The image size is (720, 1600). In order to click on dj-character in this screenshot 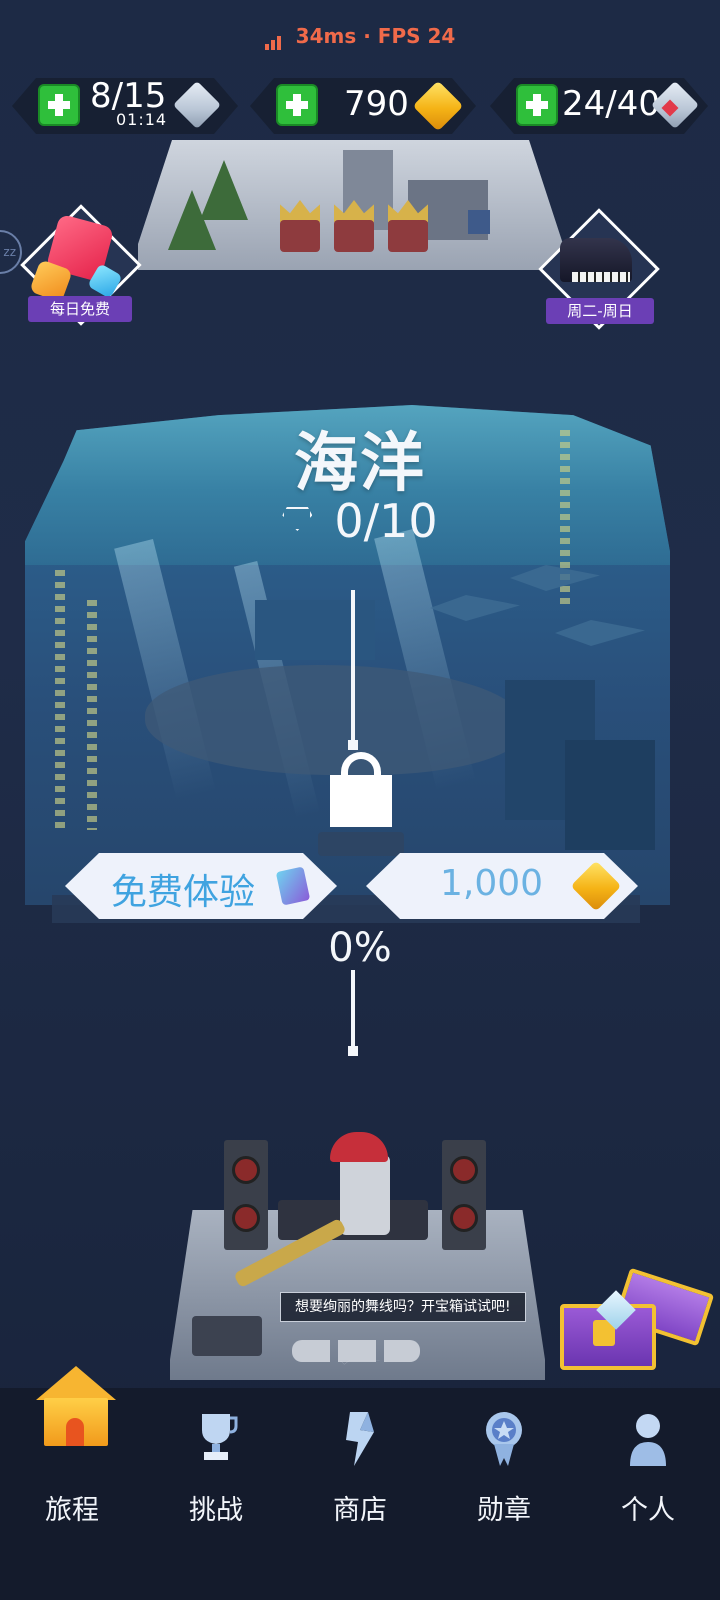, I will do `click(365, 1195)`.